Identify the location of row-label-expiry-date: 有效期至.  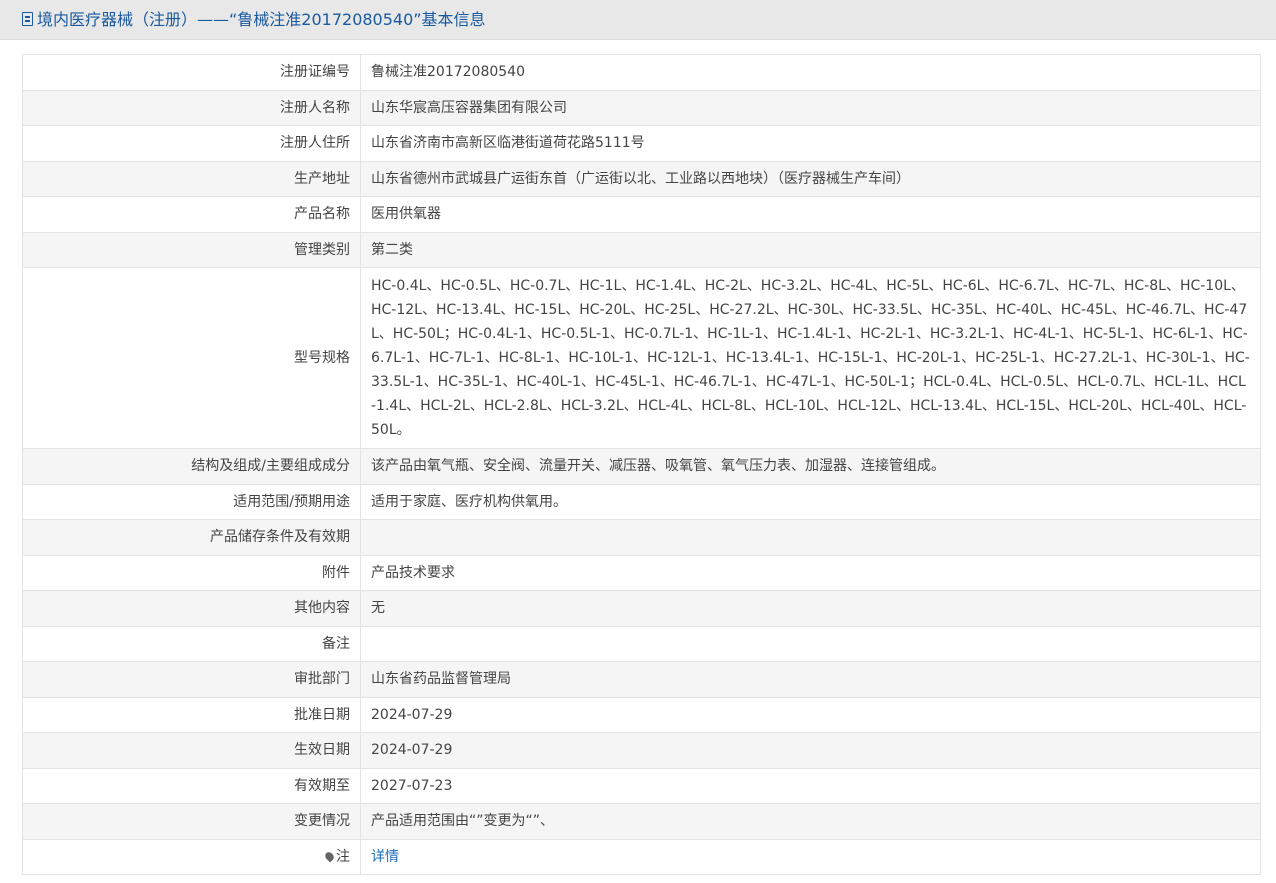
(191, 785).